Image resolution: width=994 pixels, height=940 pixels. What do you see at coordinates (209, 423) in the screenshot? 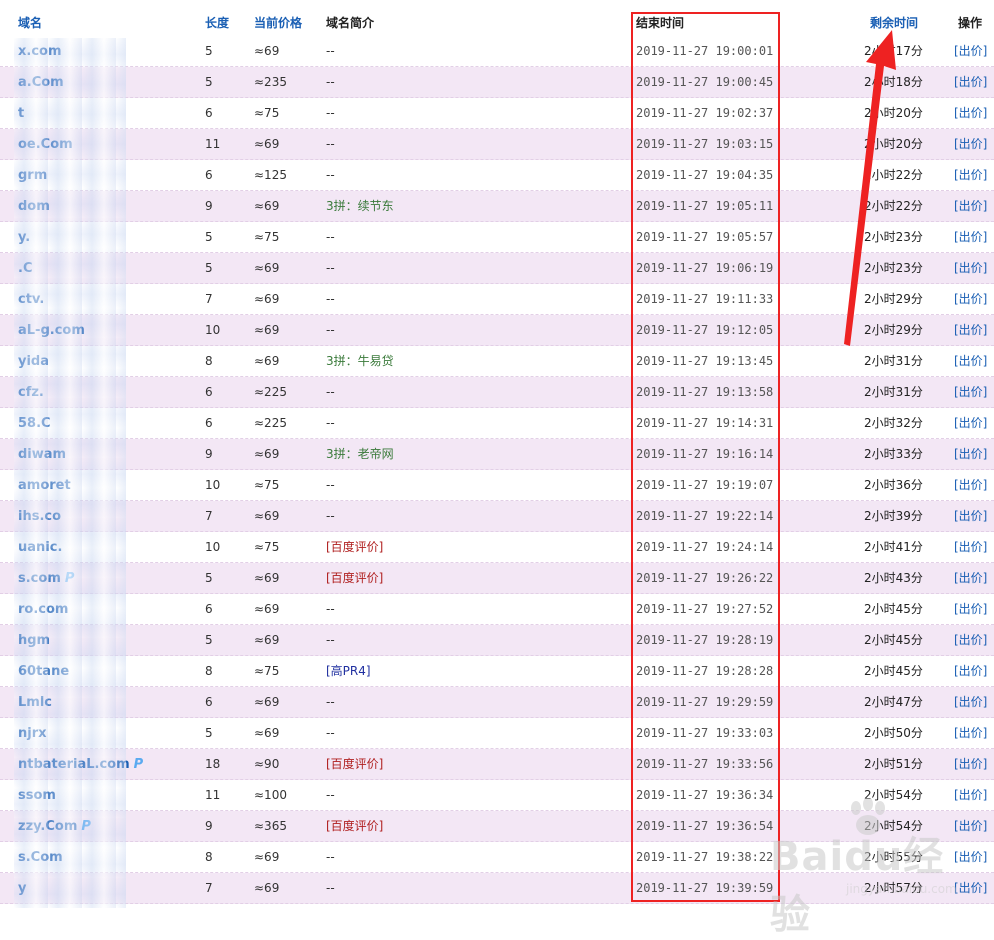
I see `domain-length: 6` at bounding box center [209, 423].